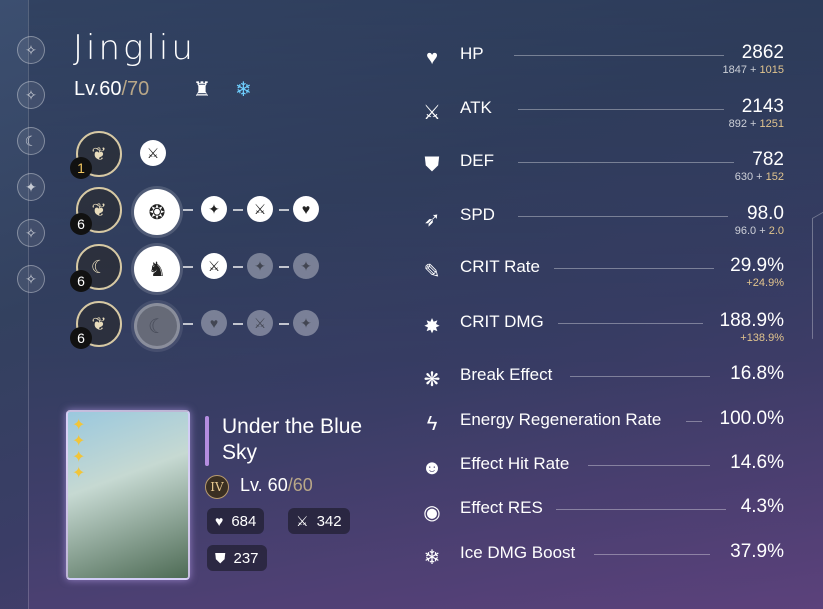 The height and width of the screenshot is (609, 823). What do you see at coordinates (603, 473) in the screenshot?
I see `stat-row-effect-hit-rate: ☻ Effect Hit Rate 14.6%` at bounding box center [603, 473].